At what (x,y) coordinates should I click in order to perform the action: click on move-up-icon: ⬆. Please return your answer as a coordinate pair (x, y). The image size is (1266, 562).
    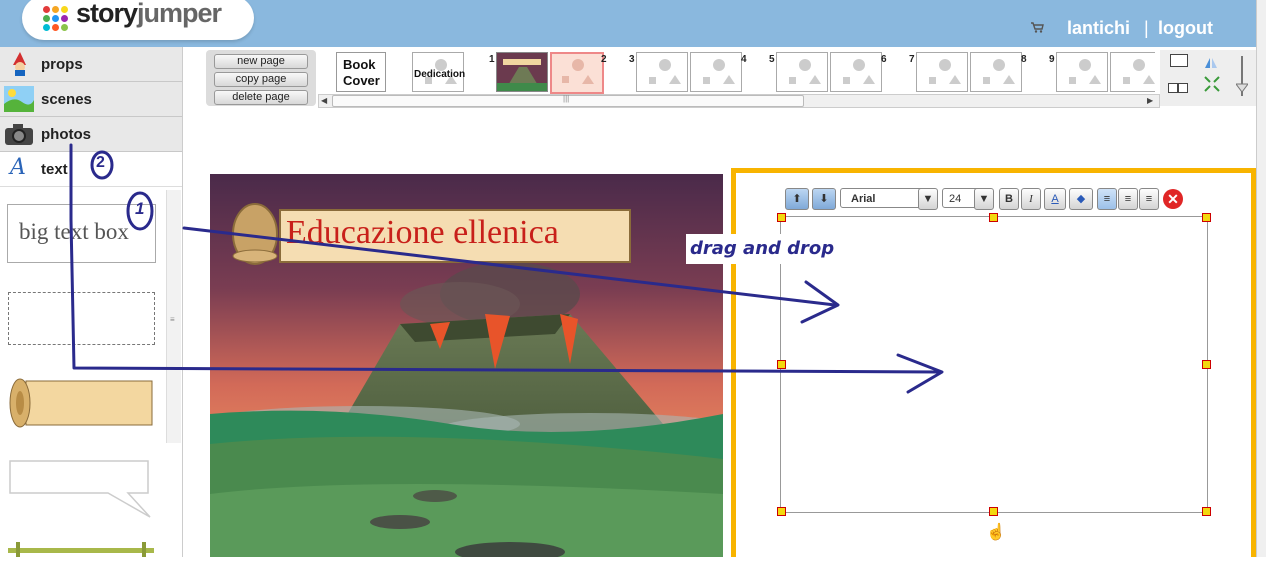
    Looking at the image, I should click on (797, 199).